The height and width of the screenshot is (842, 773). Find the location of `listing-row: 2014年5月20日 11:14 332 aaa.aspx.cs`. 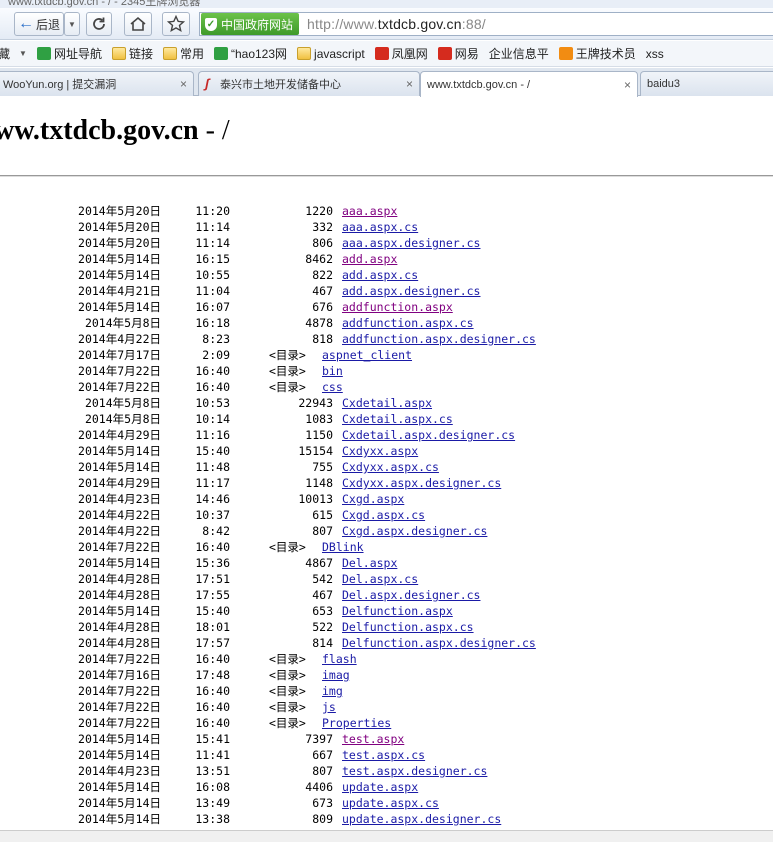

listing-row: 2014年5月20日 11:14 332 aaa.aspx.cs is located at coordinates (386, 227).